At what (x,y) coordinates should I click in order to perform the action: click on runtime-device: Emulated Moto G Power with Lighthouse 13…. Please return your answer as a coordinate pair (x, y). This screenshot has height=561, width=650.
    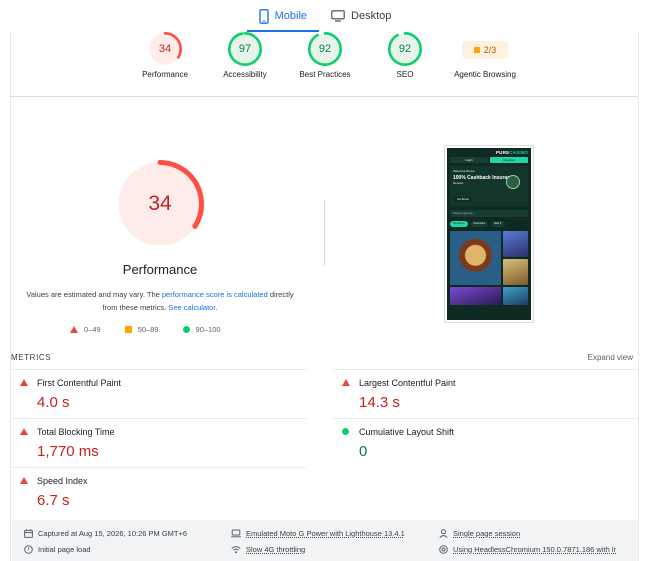
    Looking at the image, I should click on (318, 533).